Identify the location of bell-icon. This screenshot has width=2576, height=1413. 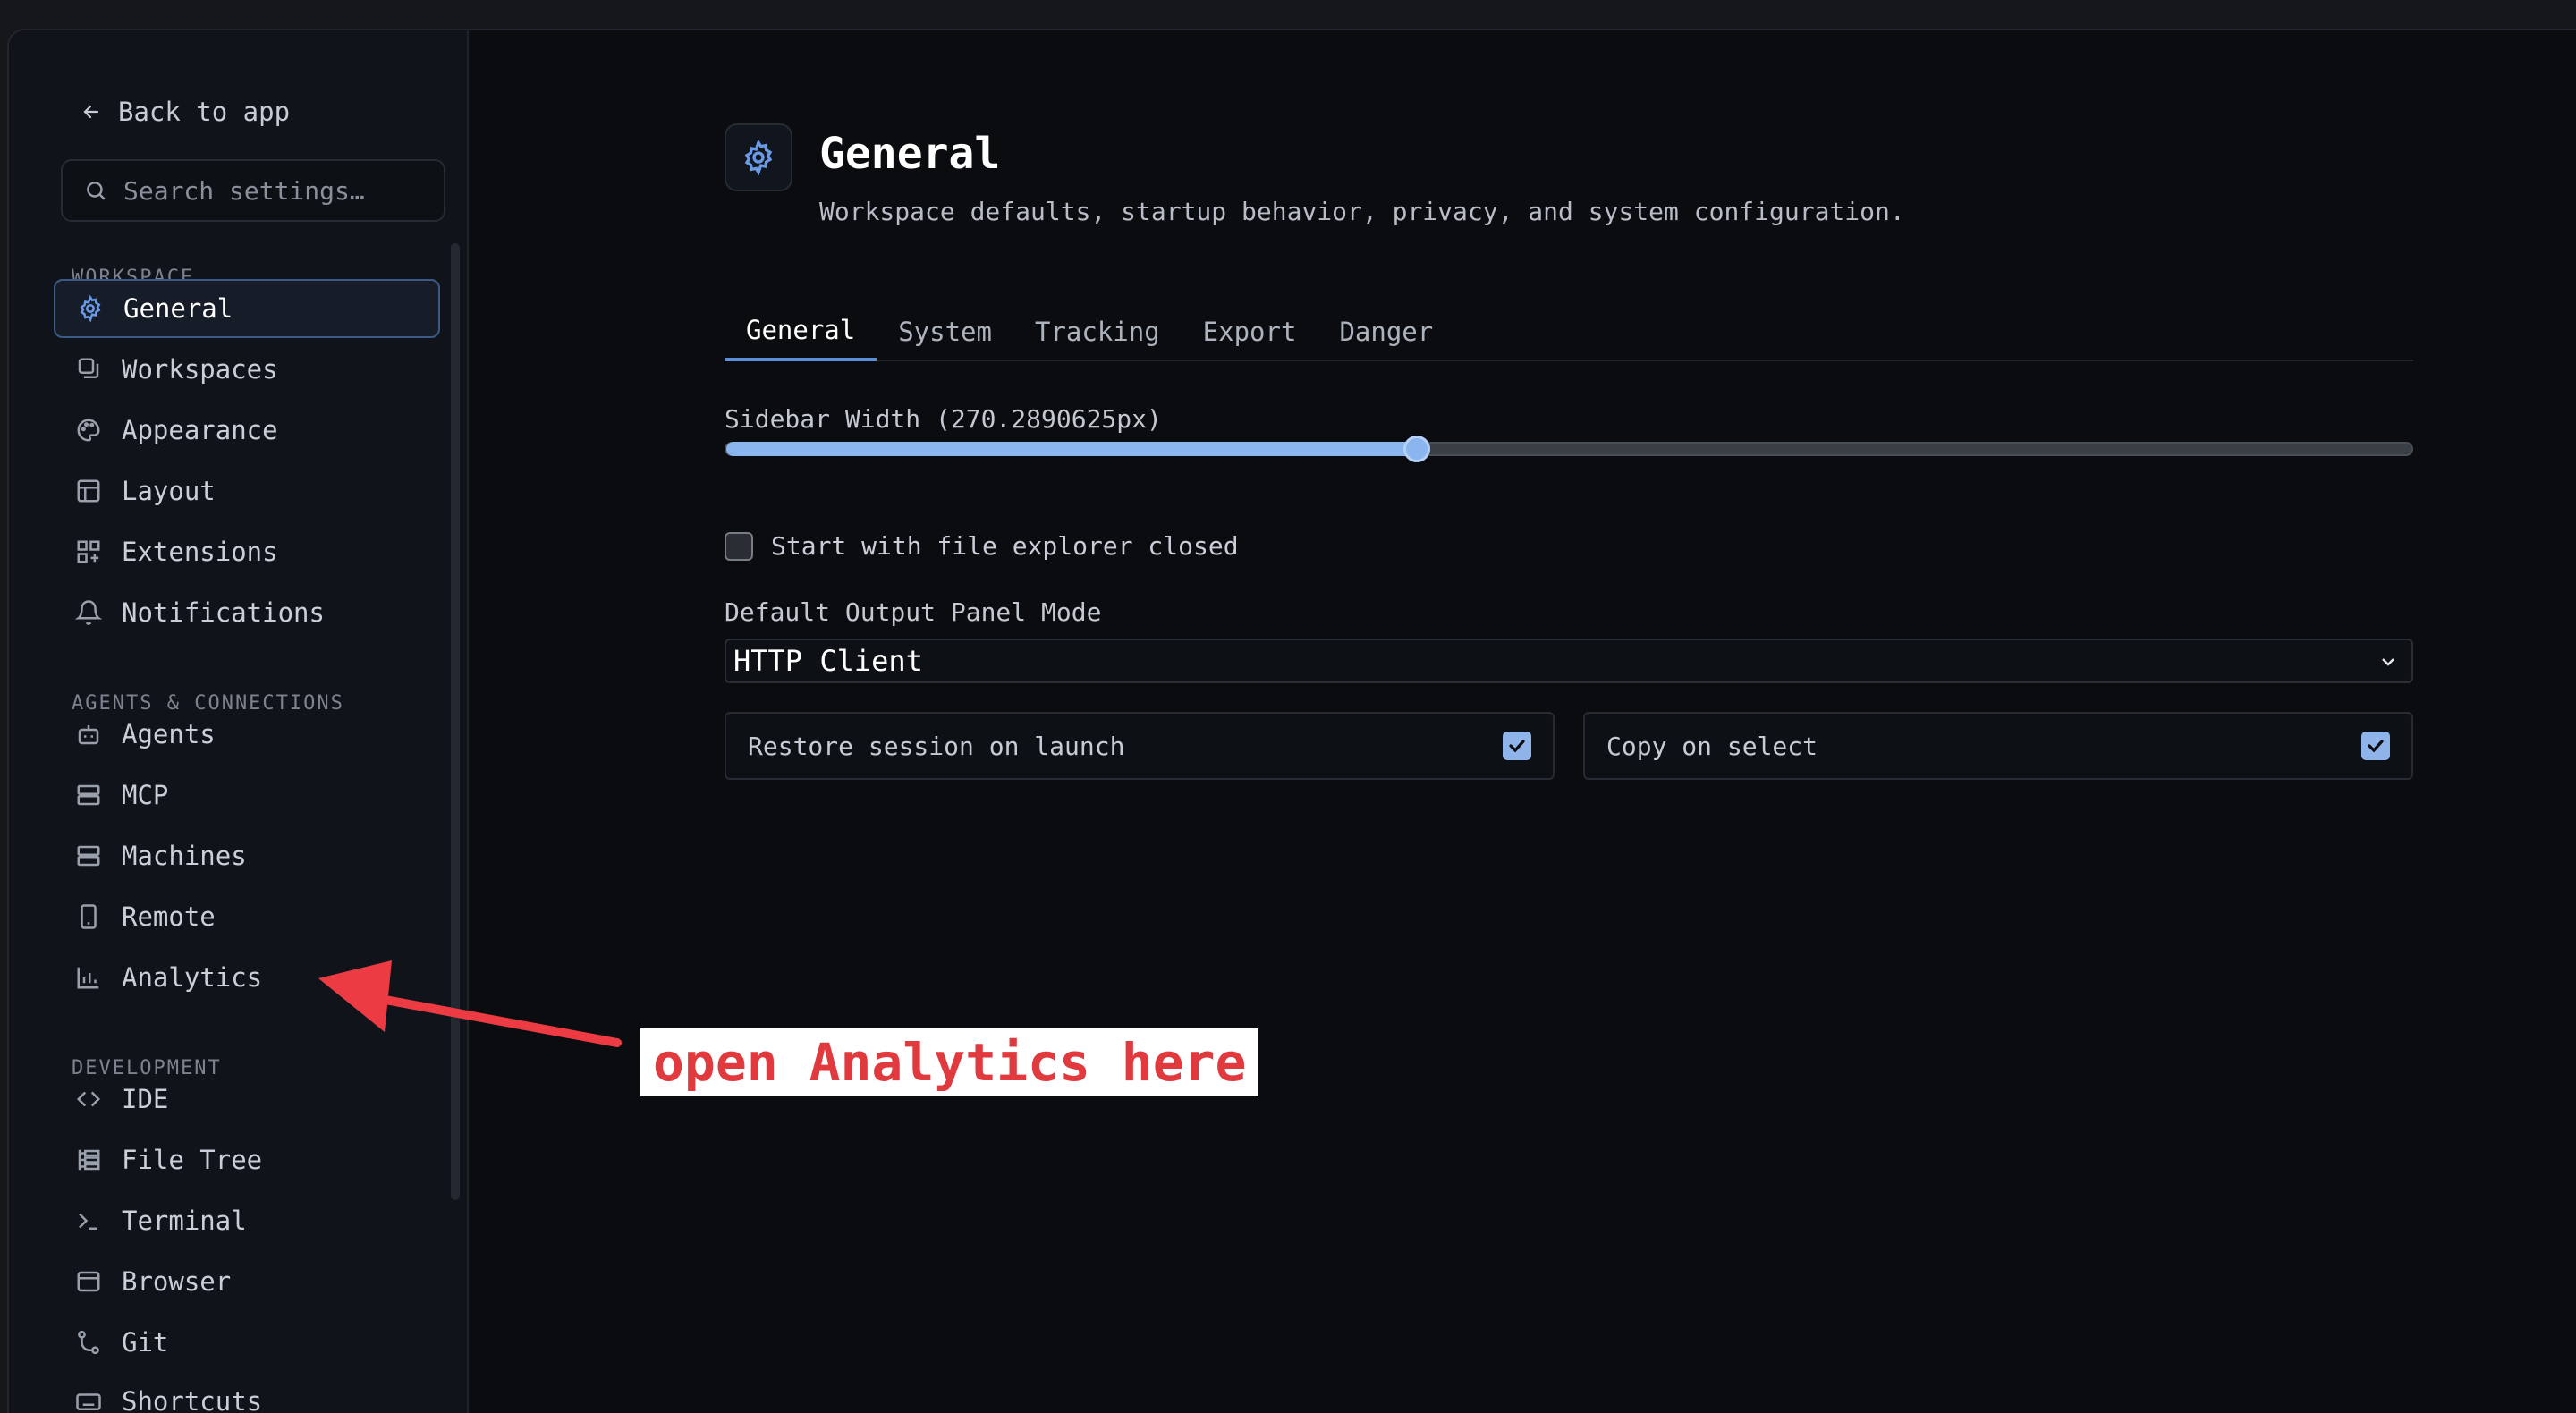
(88, 612).